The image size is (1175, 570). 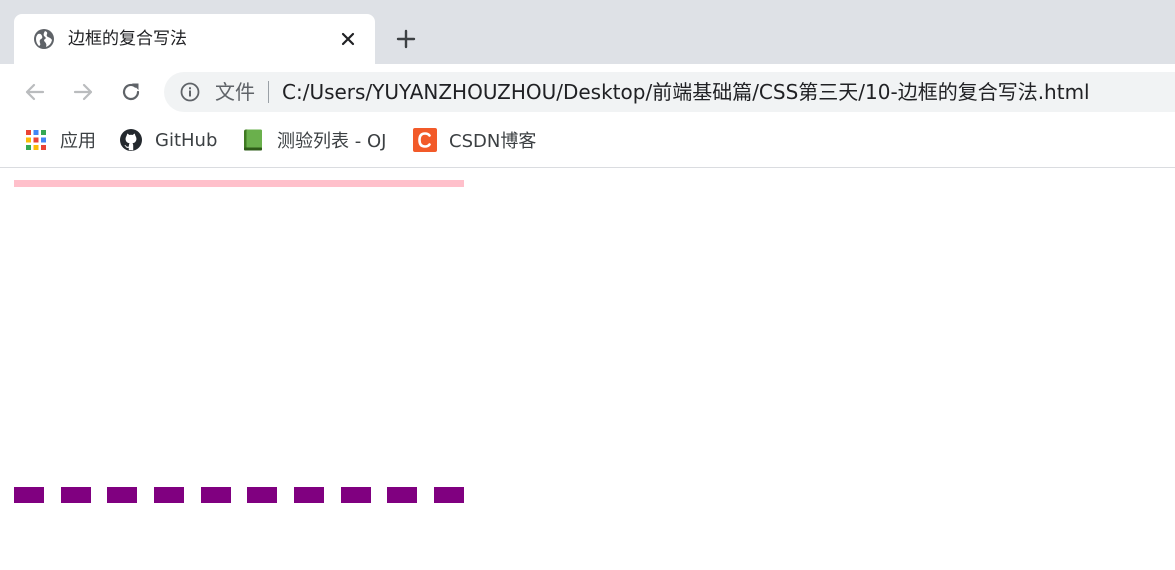 I want to click on bookmark-csdn: CSDN博客, so click(x=474, y=140).